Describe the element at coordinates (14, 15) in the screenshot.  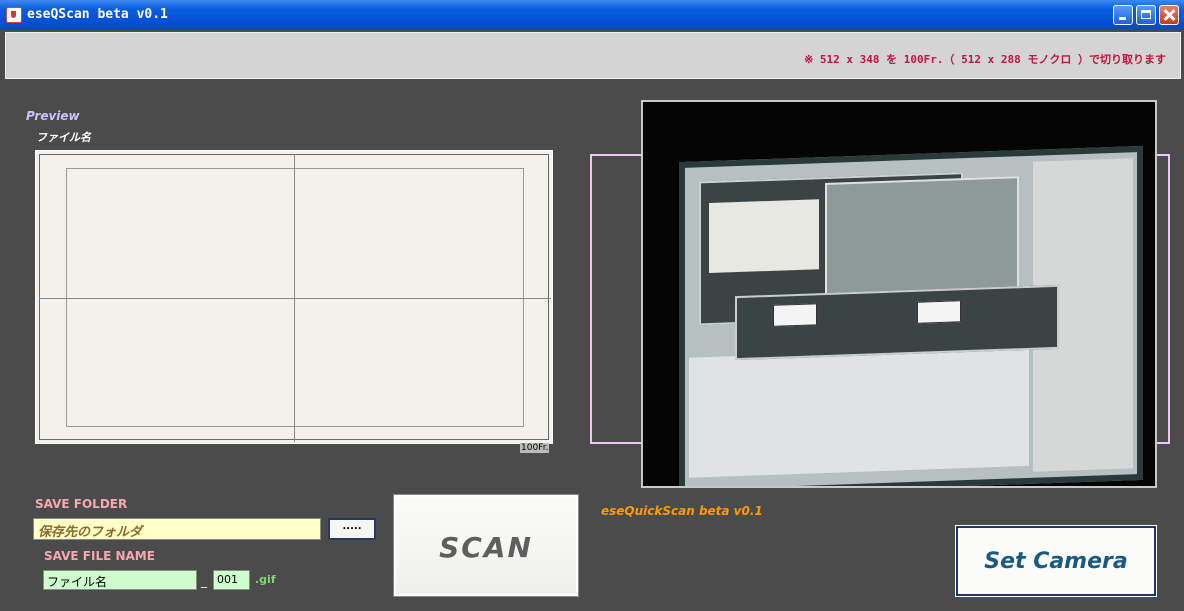
I see `java-app-icon` at that location.